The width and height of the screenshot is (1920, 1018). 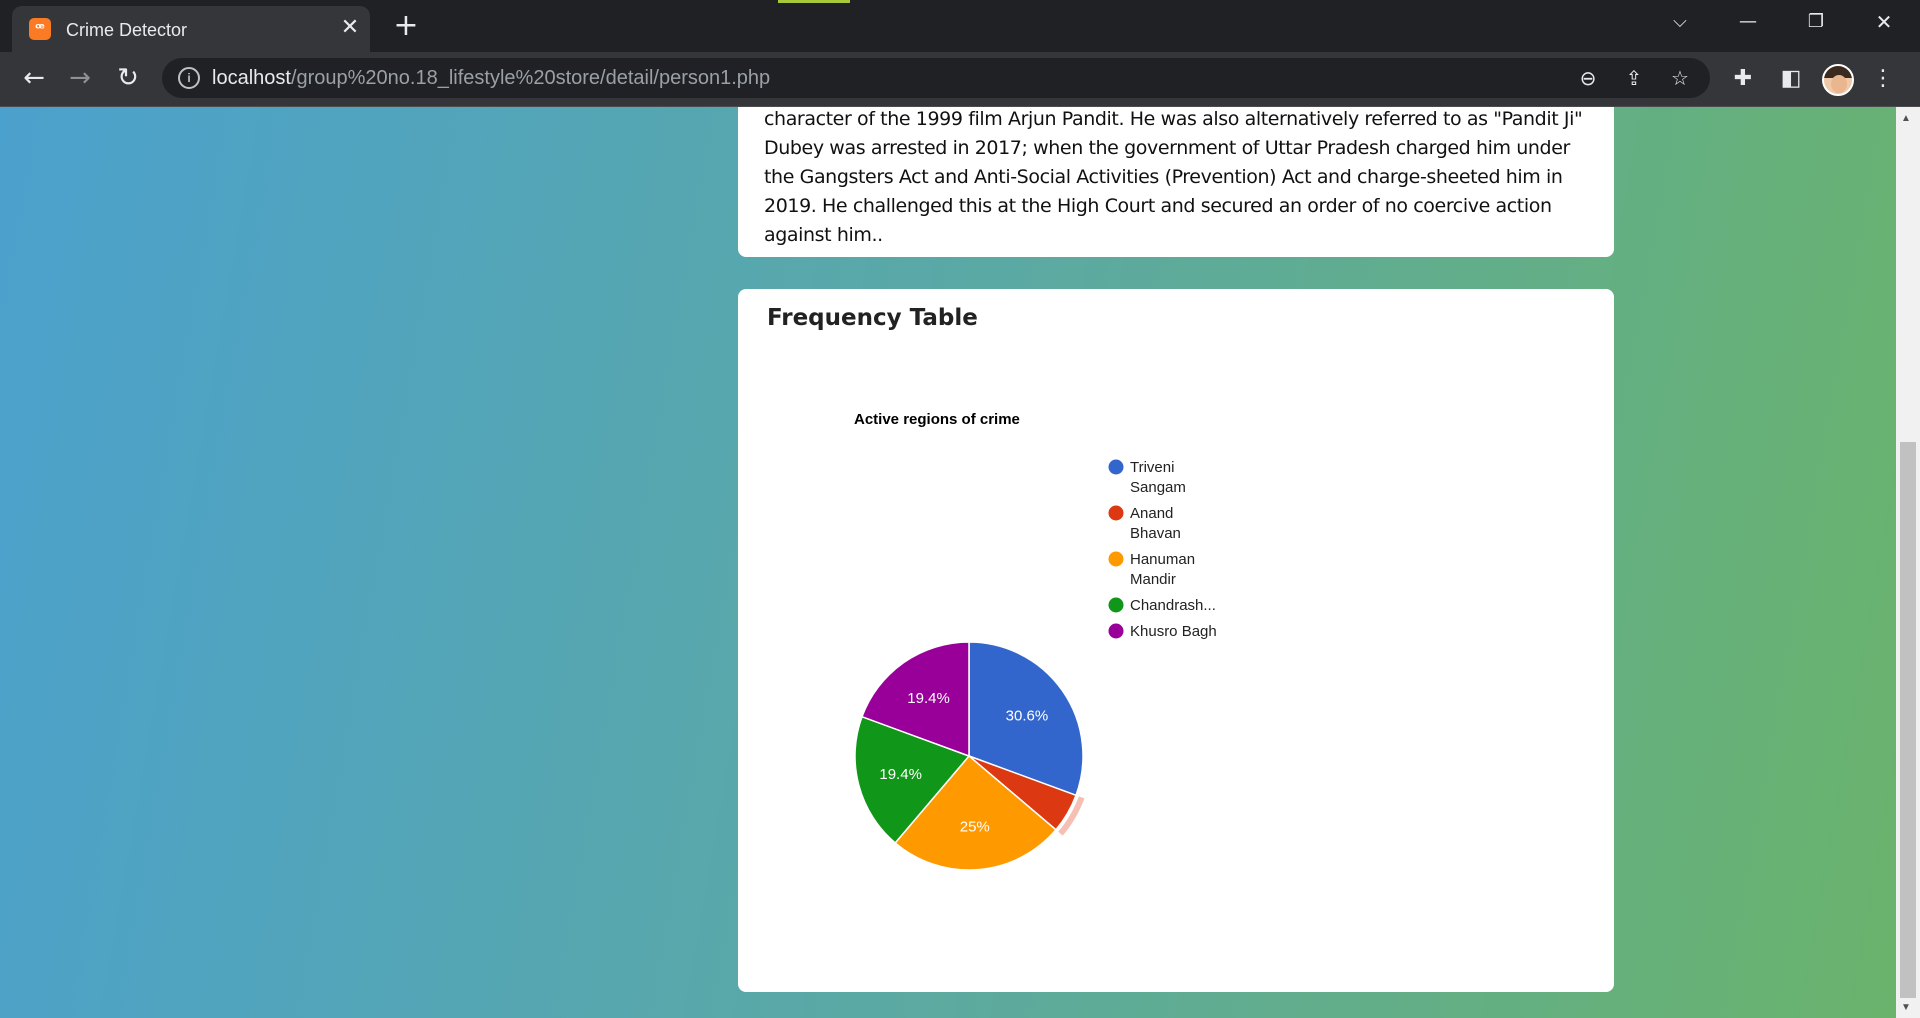 I want to click on minimize-window-icon: —, so click(x=1748, y=22).